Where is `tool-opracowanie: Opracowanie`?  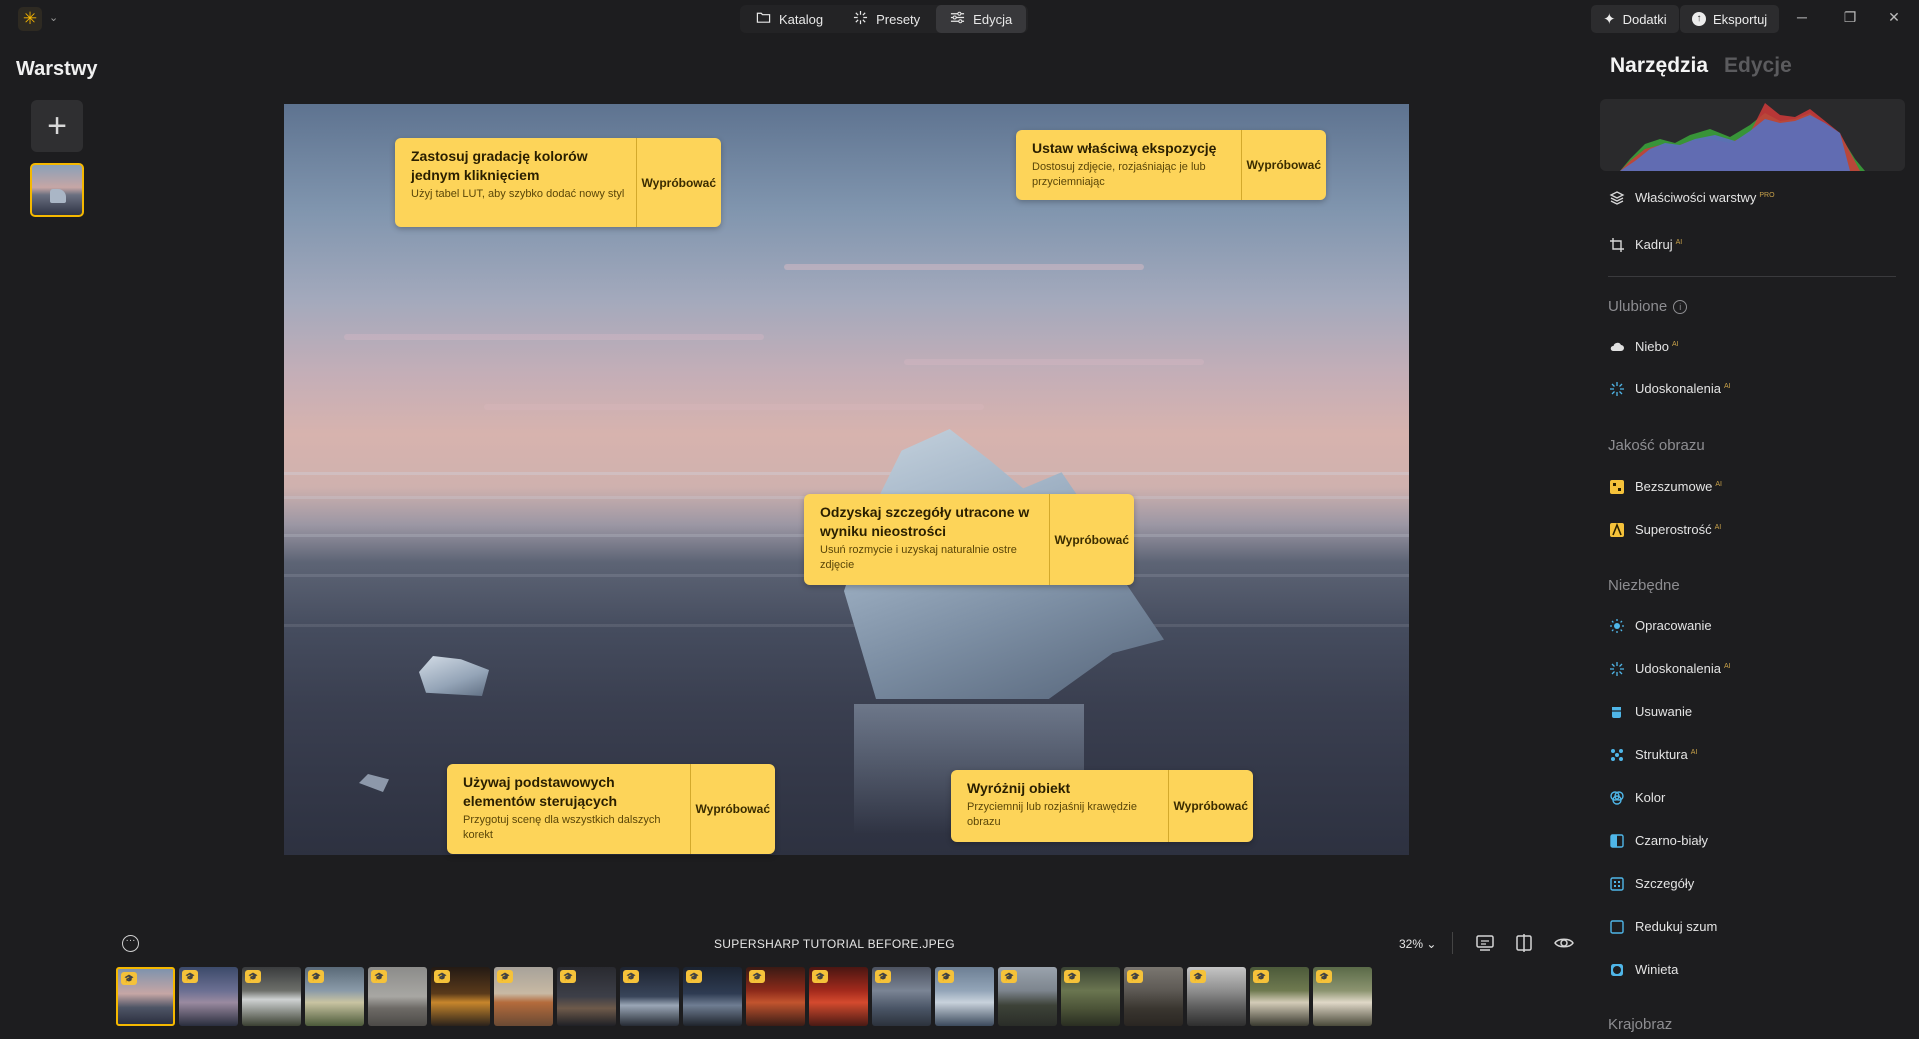
tool-opracowanie: Opracowanie is located at coordinates (1660, 625).